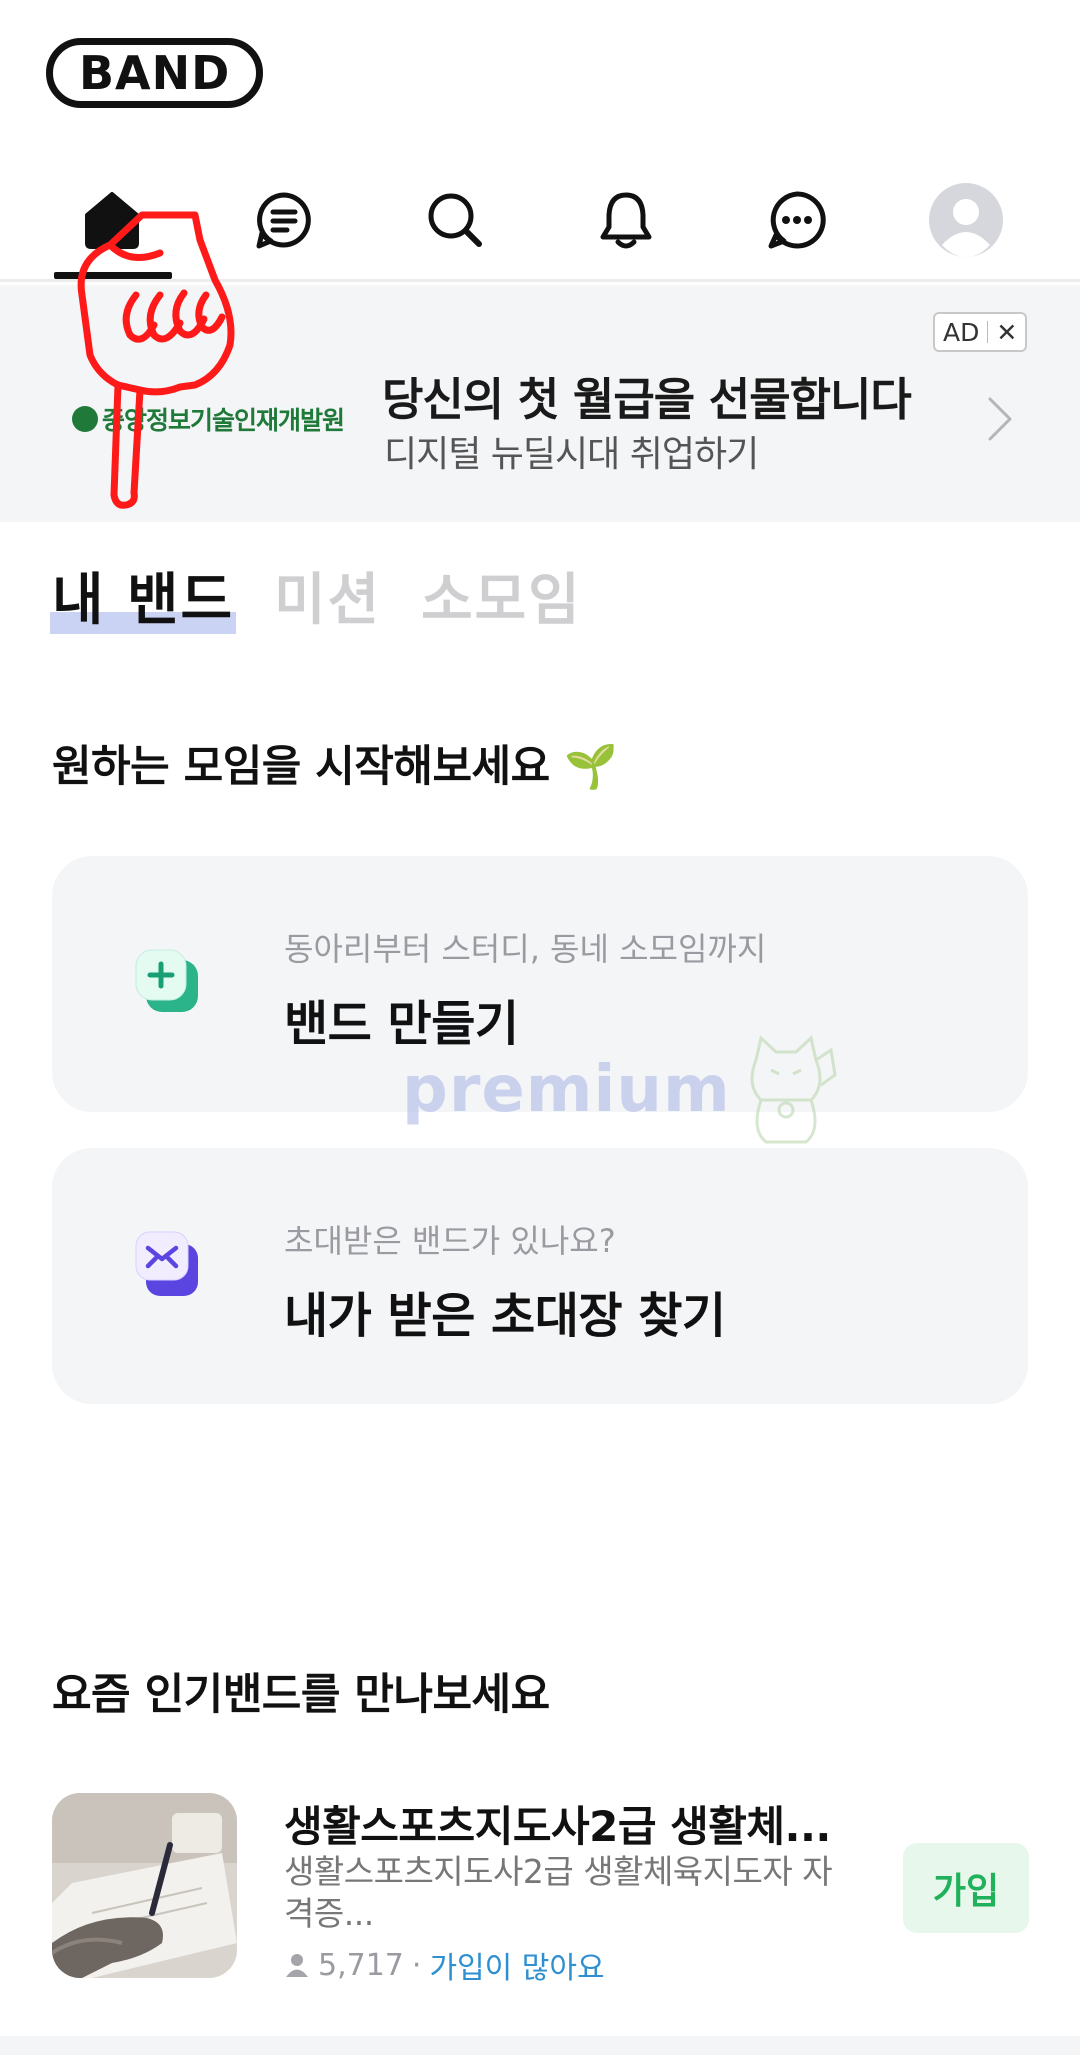  Describe the element at coordinates (166, 1263) in the screenshot. I see `envelope-icon` at that location.